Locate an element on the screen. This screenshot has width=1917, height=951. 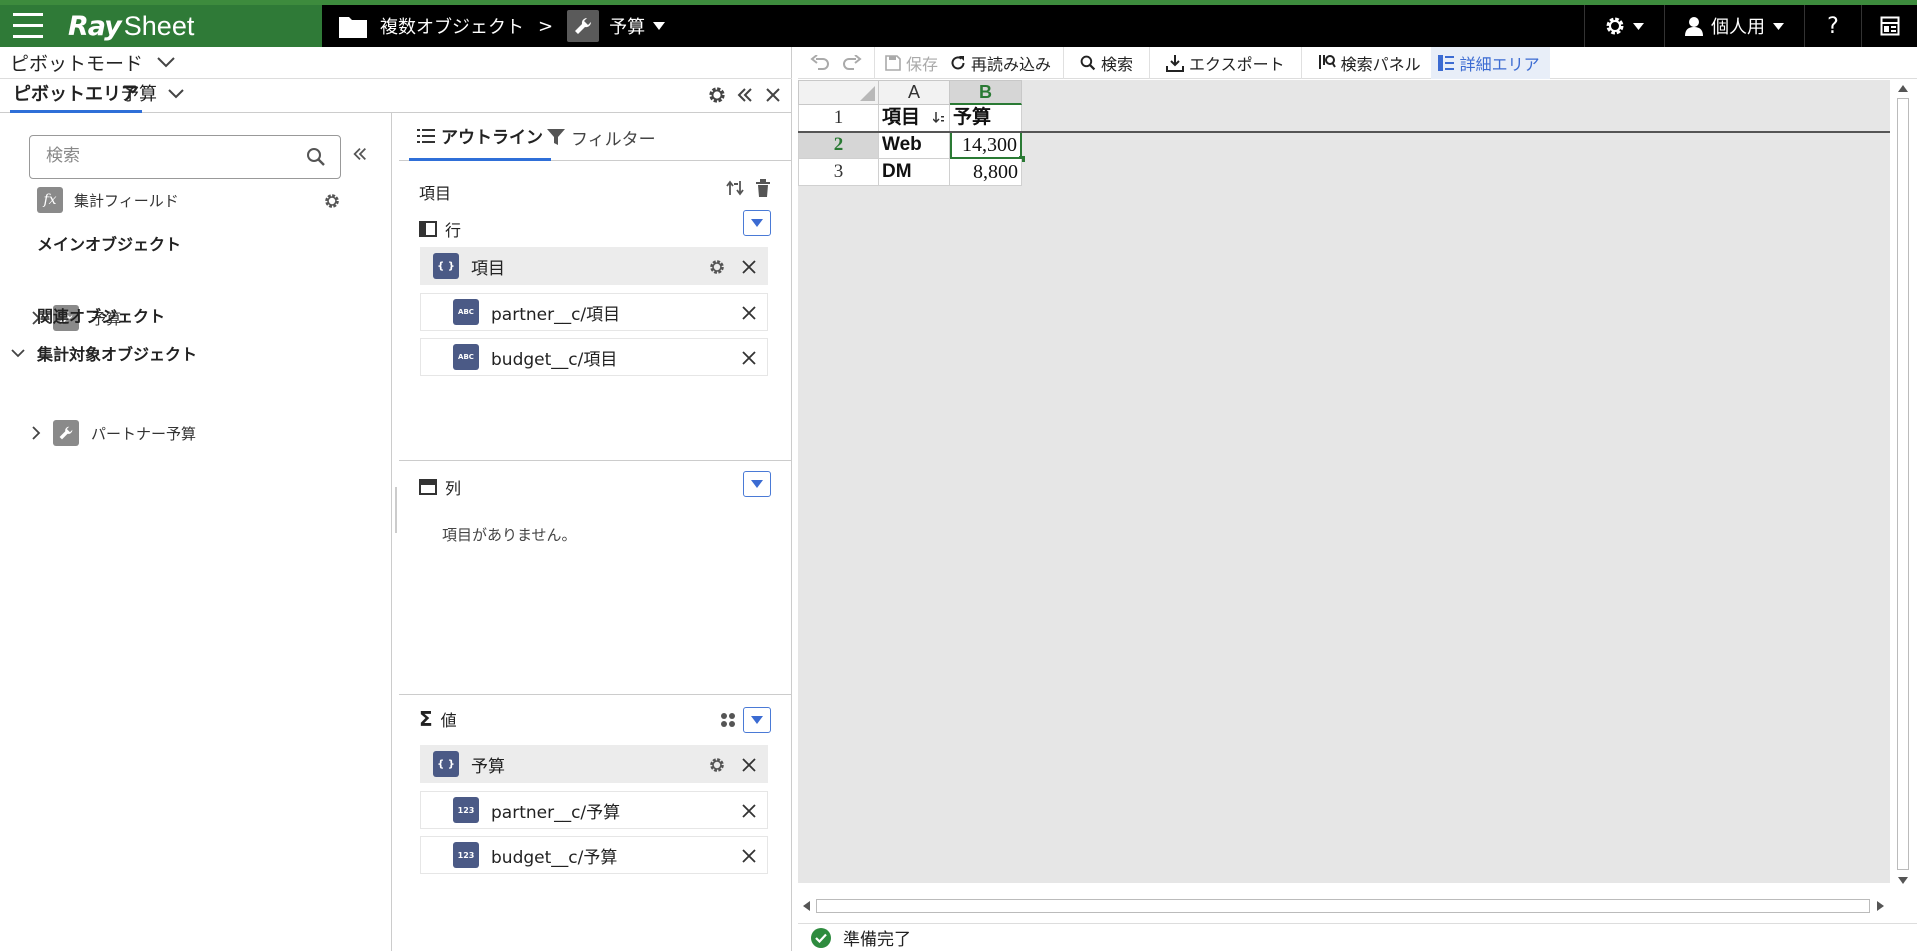
check-circle-icon is located at coordinates (821, 937).